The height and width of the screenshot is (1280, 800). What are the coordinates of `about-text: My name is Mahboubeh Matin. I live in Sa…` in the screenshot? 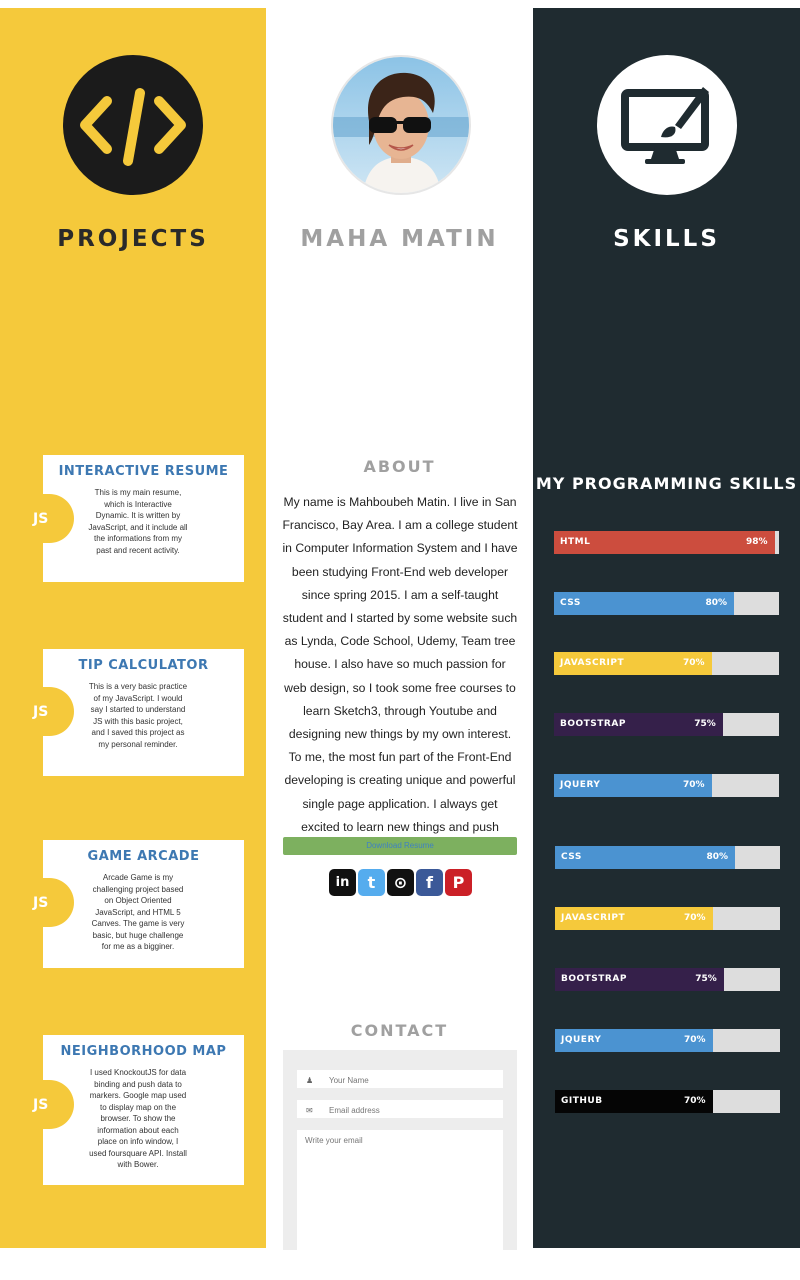 It's located at (400, 664).